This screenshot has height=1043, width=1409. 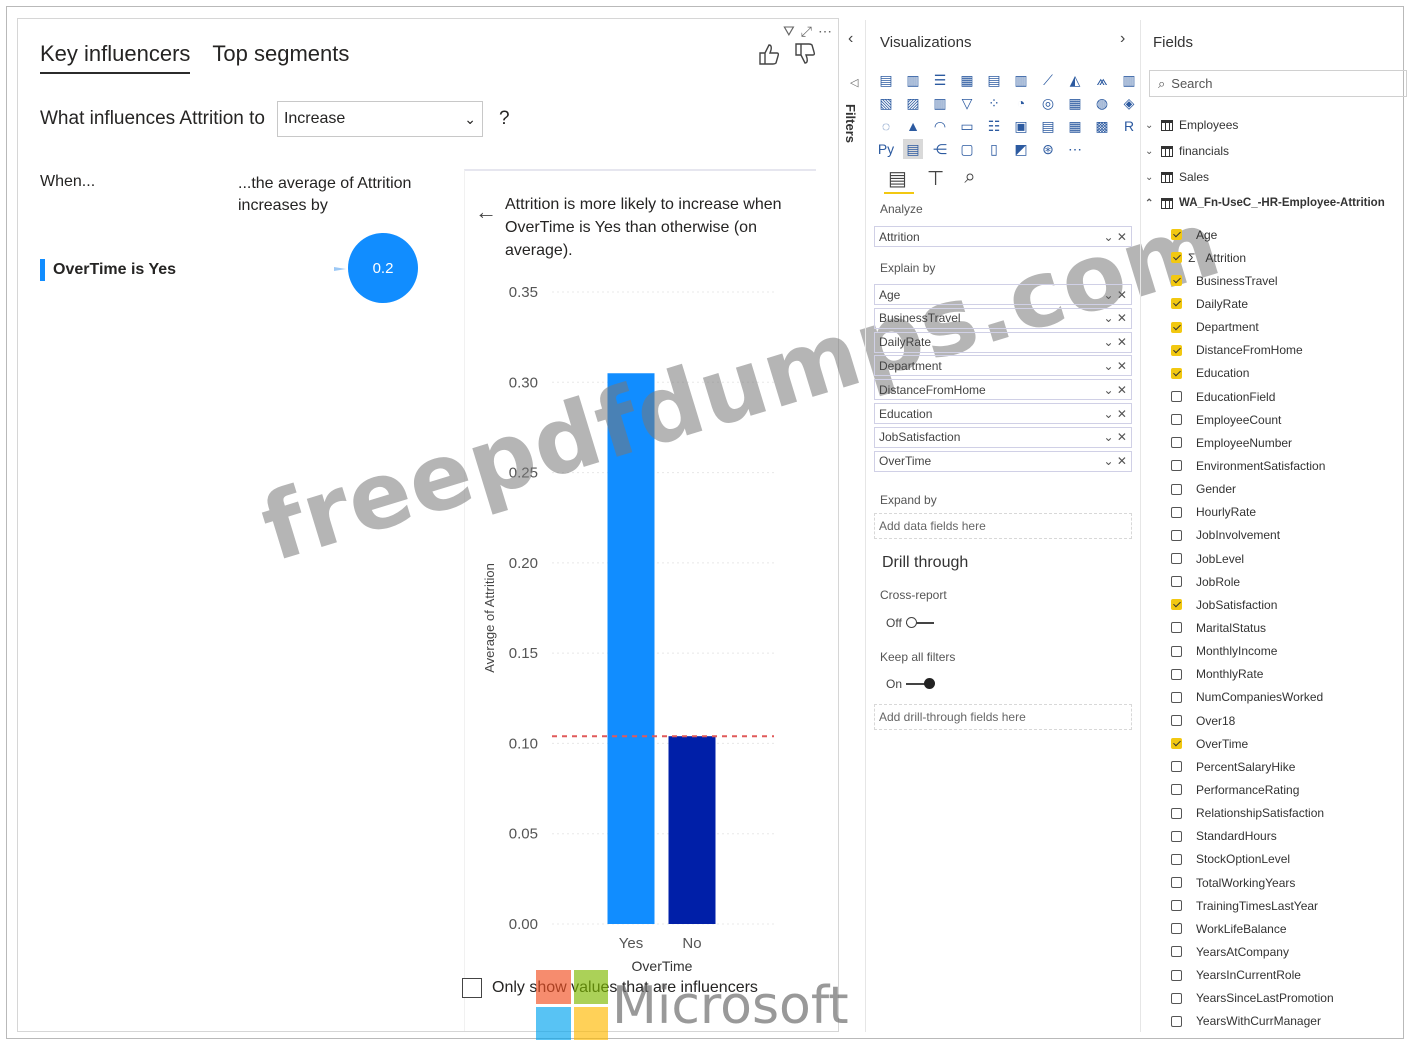 I want to click on field-item: EducationField, so click(x=1252, y=396).